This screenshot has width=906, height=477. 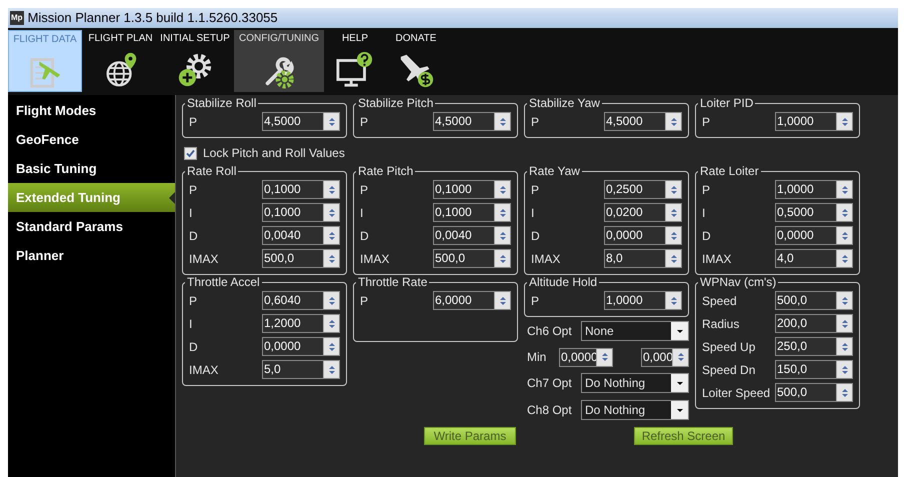 I want to click on field-label: Ch6 Opt, so click(x=550, y=331).